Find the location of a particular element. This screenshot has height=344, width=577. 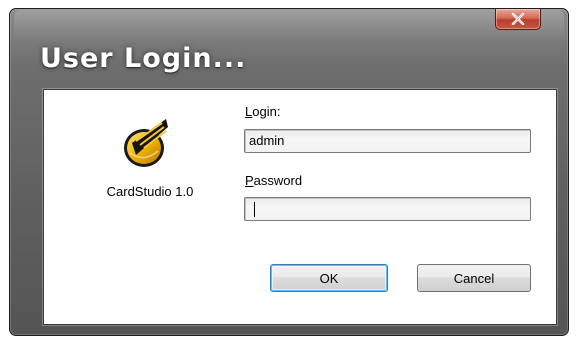

login-label-text: ogin: is located at coordinates (266, 111).